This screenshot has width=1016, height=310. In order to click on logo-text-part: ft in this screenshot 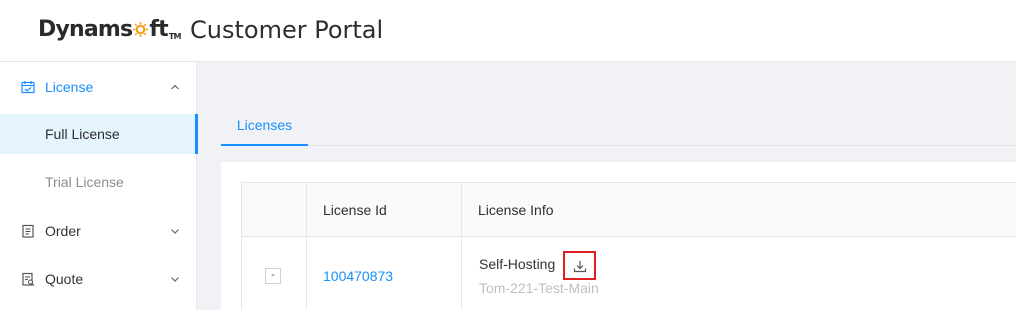, I will do `click(158, 29)`.